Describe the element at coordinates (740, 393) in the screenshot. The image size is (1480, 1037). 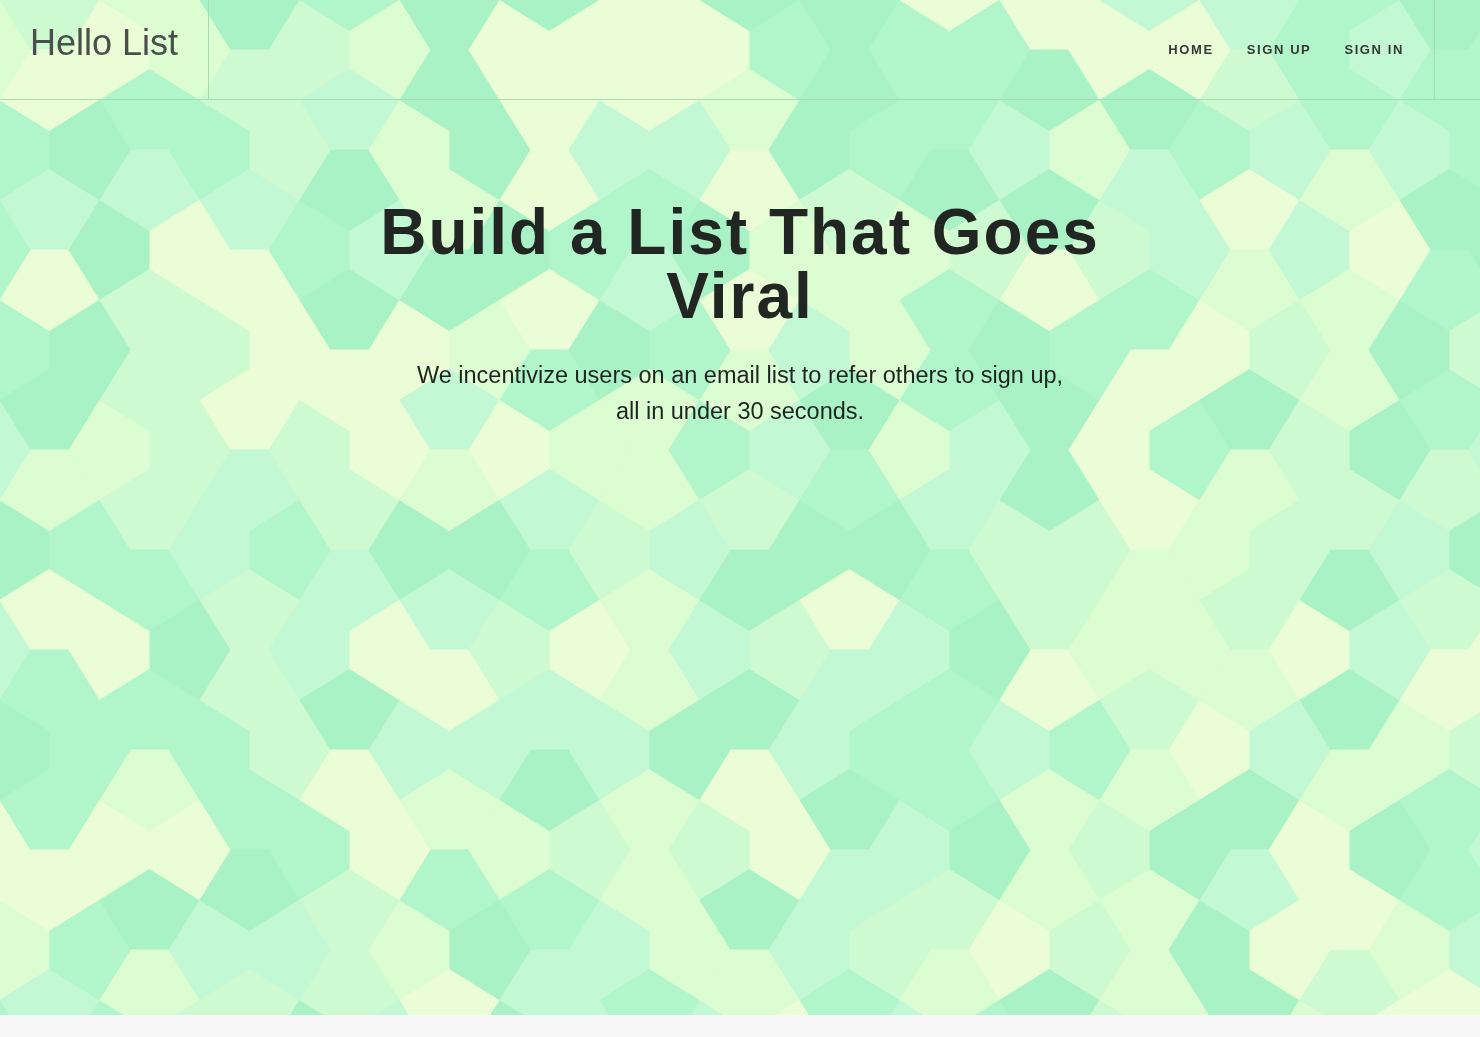
I see `hero-subtitle: We incentivize users on an email list to refer others to sign up, all in under 30 seconds.` at that location.